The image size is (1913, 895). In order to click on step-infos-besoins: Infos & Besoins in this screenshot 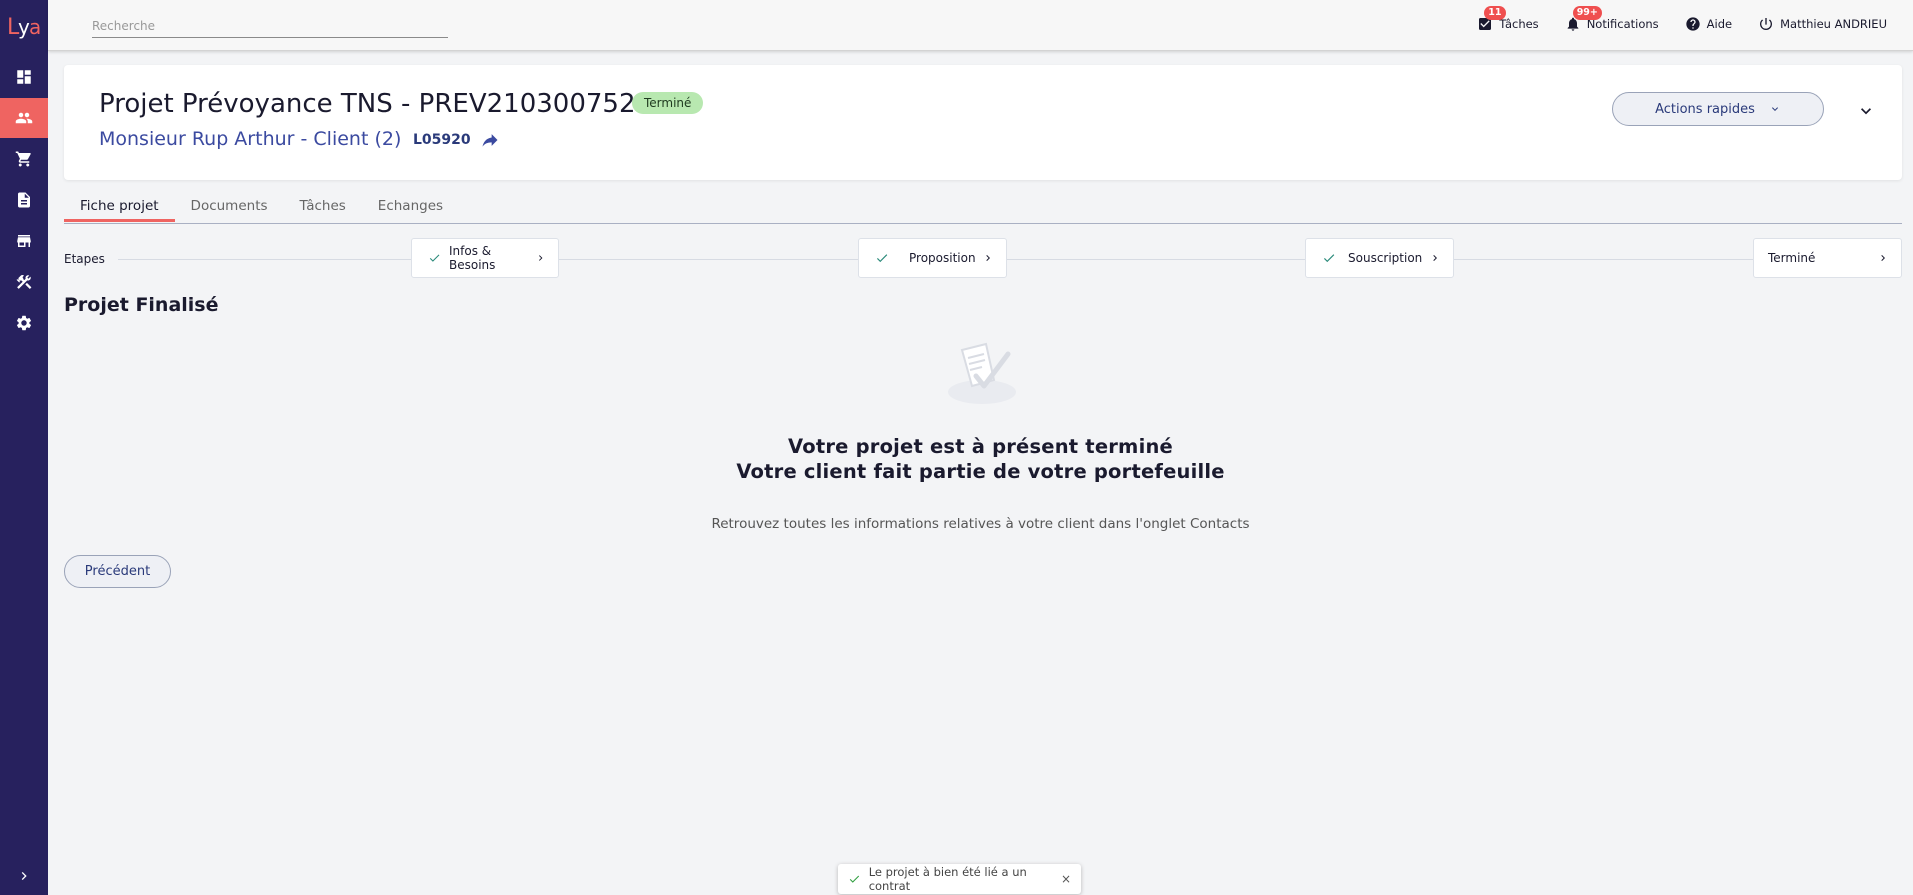, I will do `click(485, 258)`.